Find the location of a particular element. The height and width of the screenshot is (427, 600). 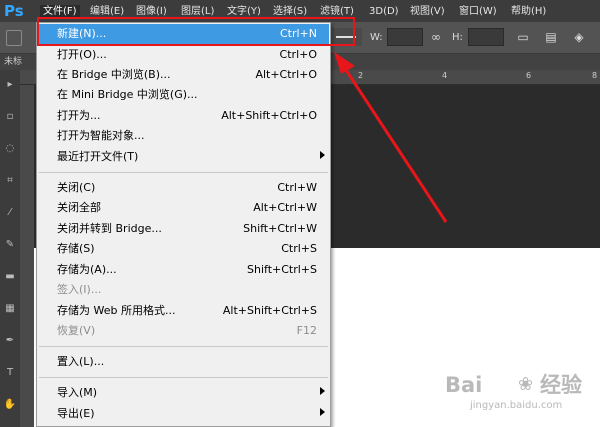

arrow-head is located at coordinates (344, 63).